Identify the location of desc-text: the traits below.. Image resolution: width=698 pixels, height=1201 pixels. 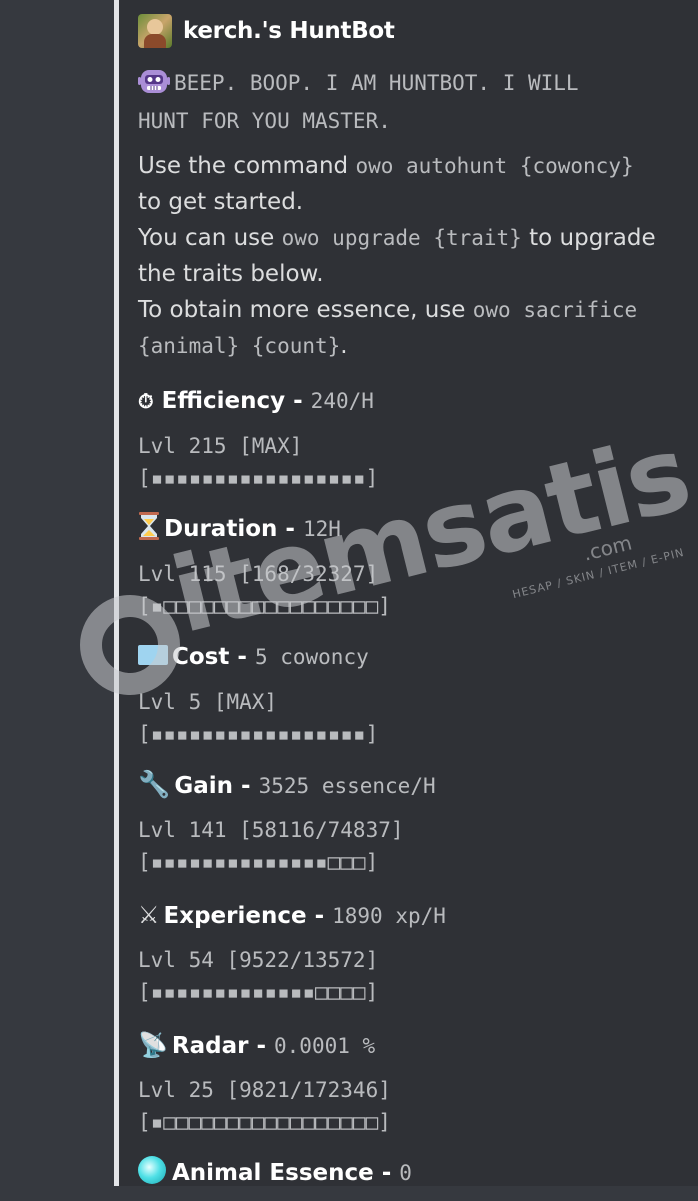
(231, 274).